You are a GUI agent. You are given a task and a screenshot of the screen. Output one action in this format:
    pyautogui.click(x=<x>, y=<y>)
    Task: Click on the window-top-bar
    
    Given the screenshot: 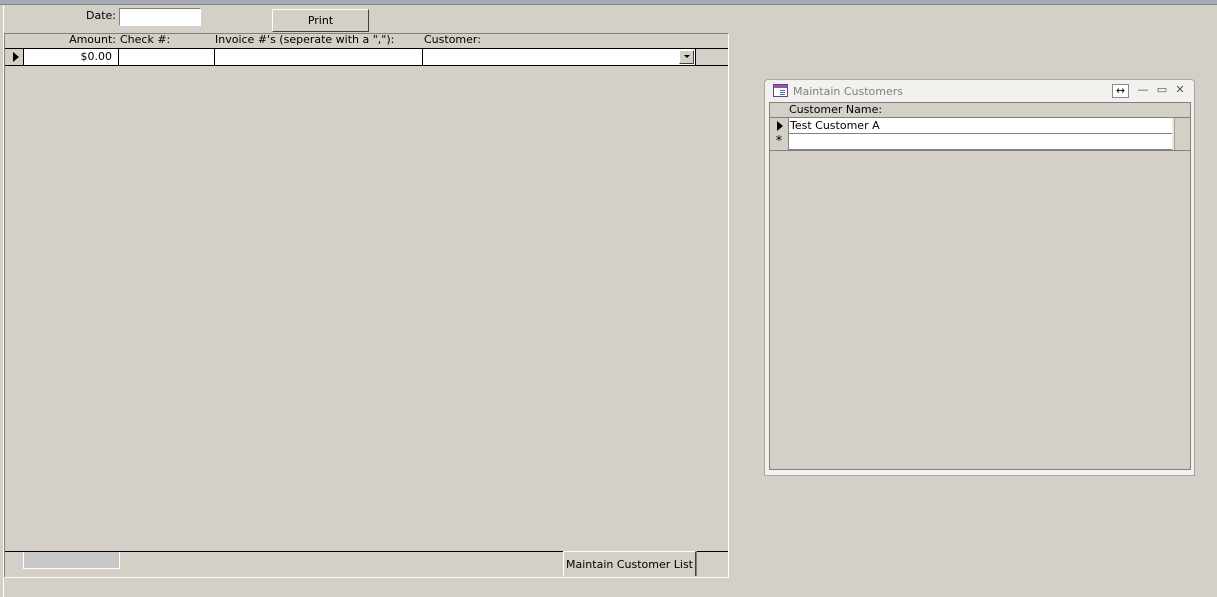 What is the action you would take?
    pyautogui.click(x=608, y=2)
    